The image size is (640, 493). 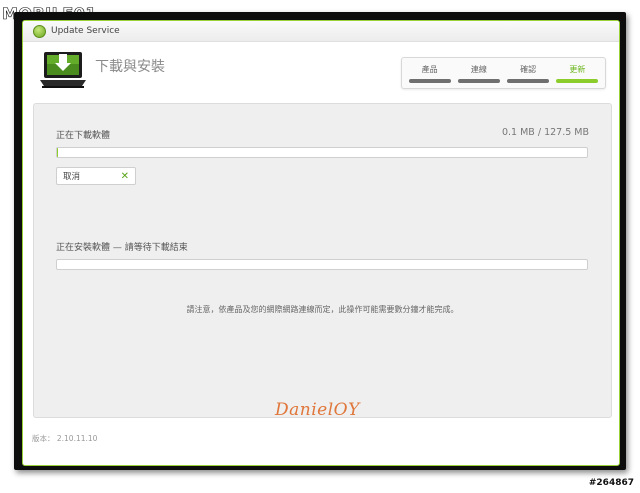 What do you see at coordinates (130, 67) in the screenshot?
I see `page-title: 下載與安裝` at bounding box center [130, 67].